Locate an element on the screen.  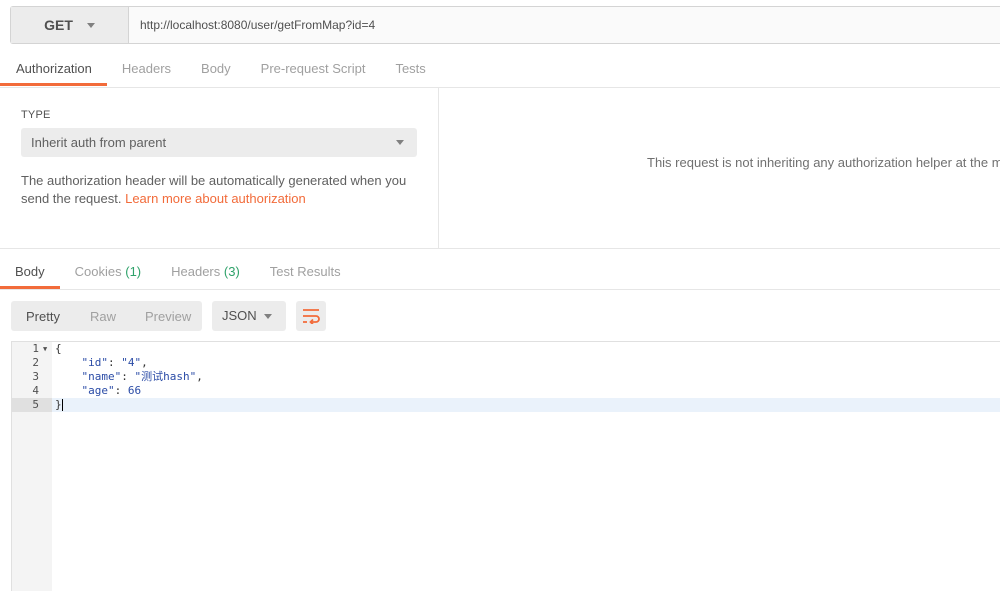
tab-headers: Headers is located at coordinates (146, 70).